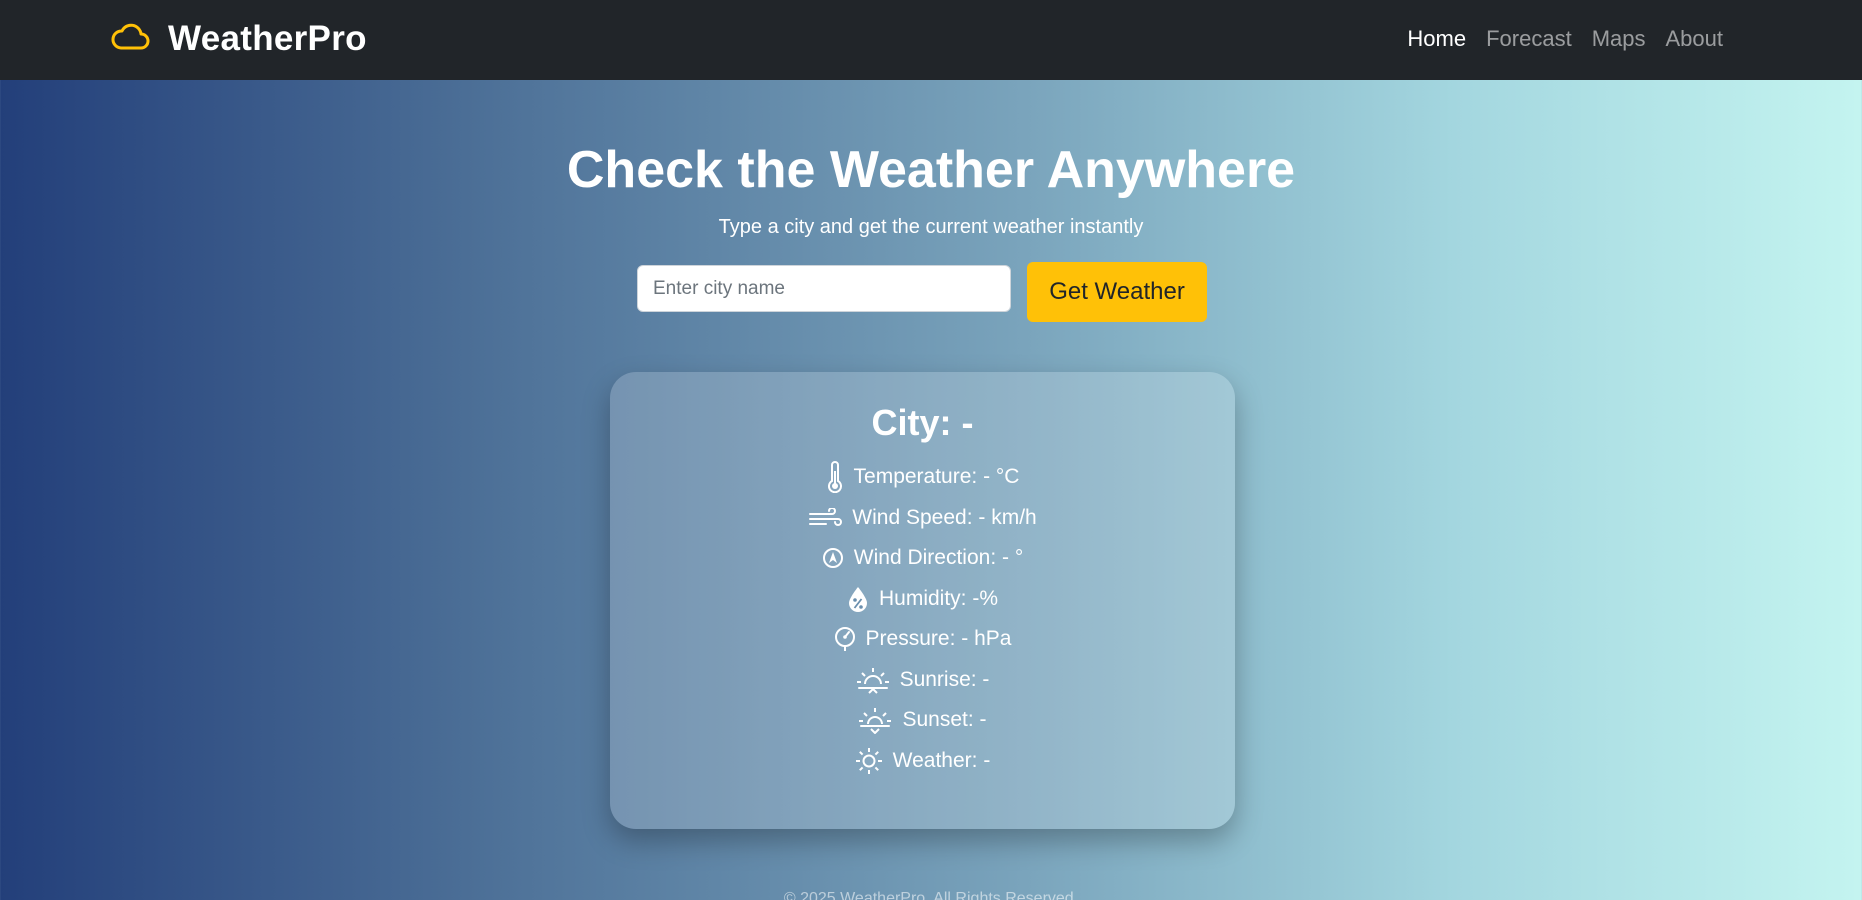  I want to click on humidity-row: Humidity: -%, so click(922, 599).